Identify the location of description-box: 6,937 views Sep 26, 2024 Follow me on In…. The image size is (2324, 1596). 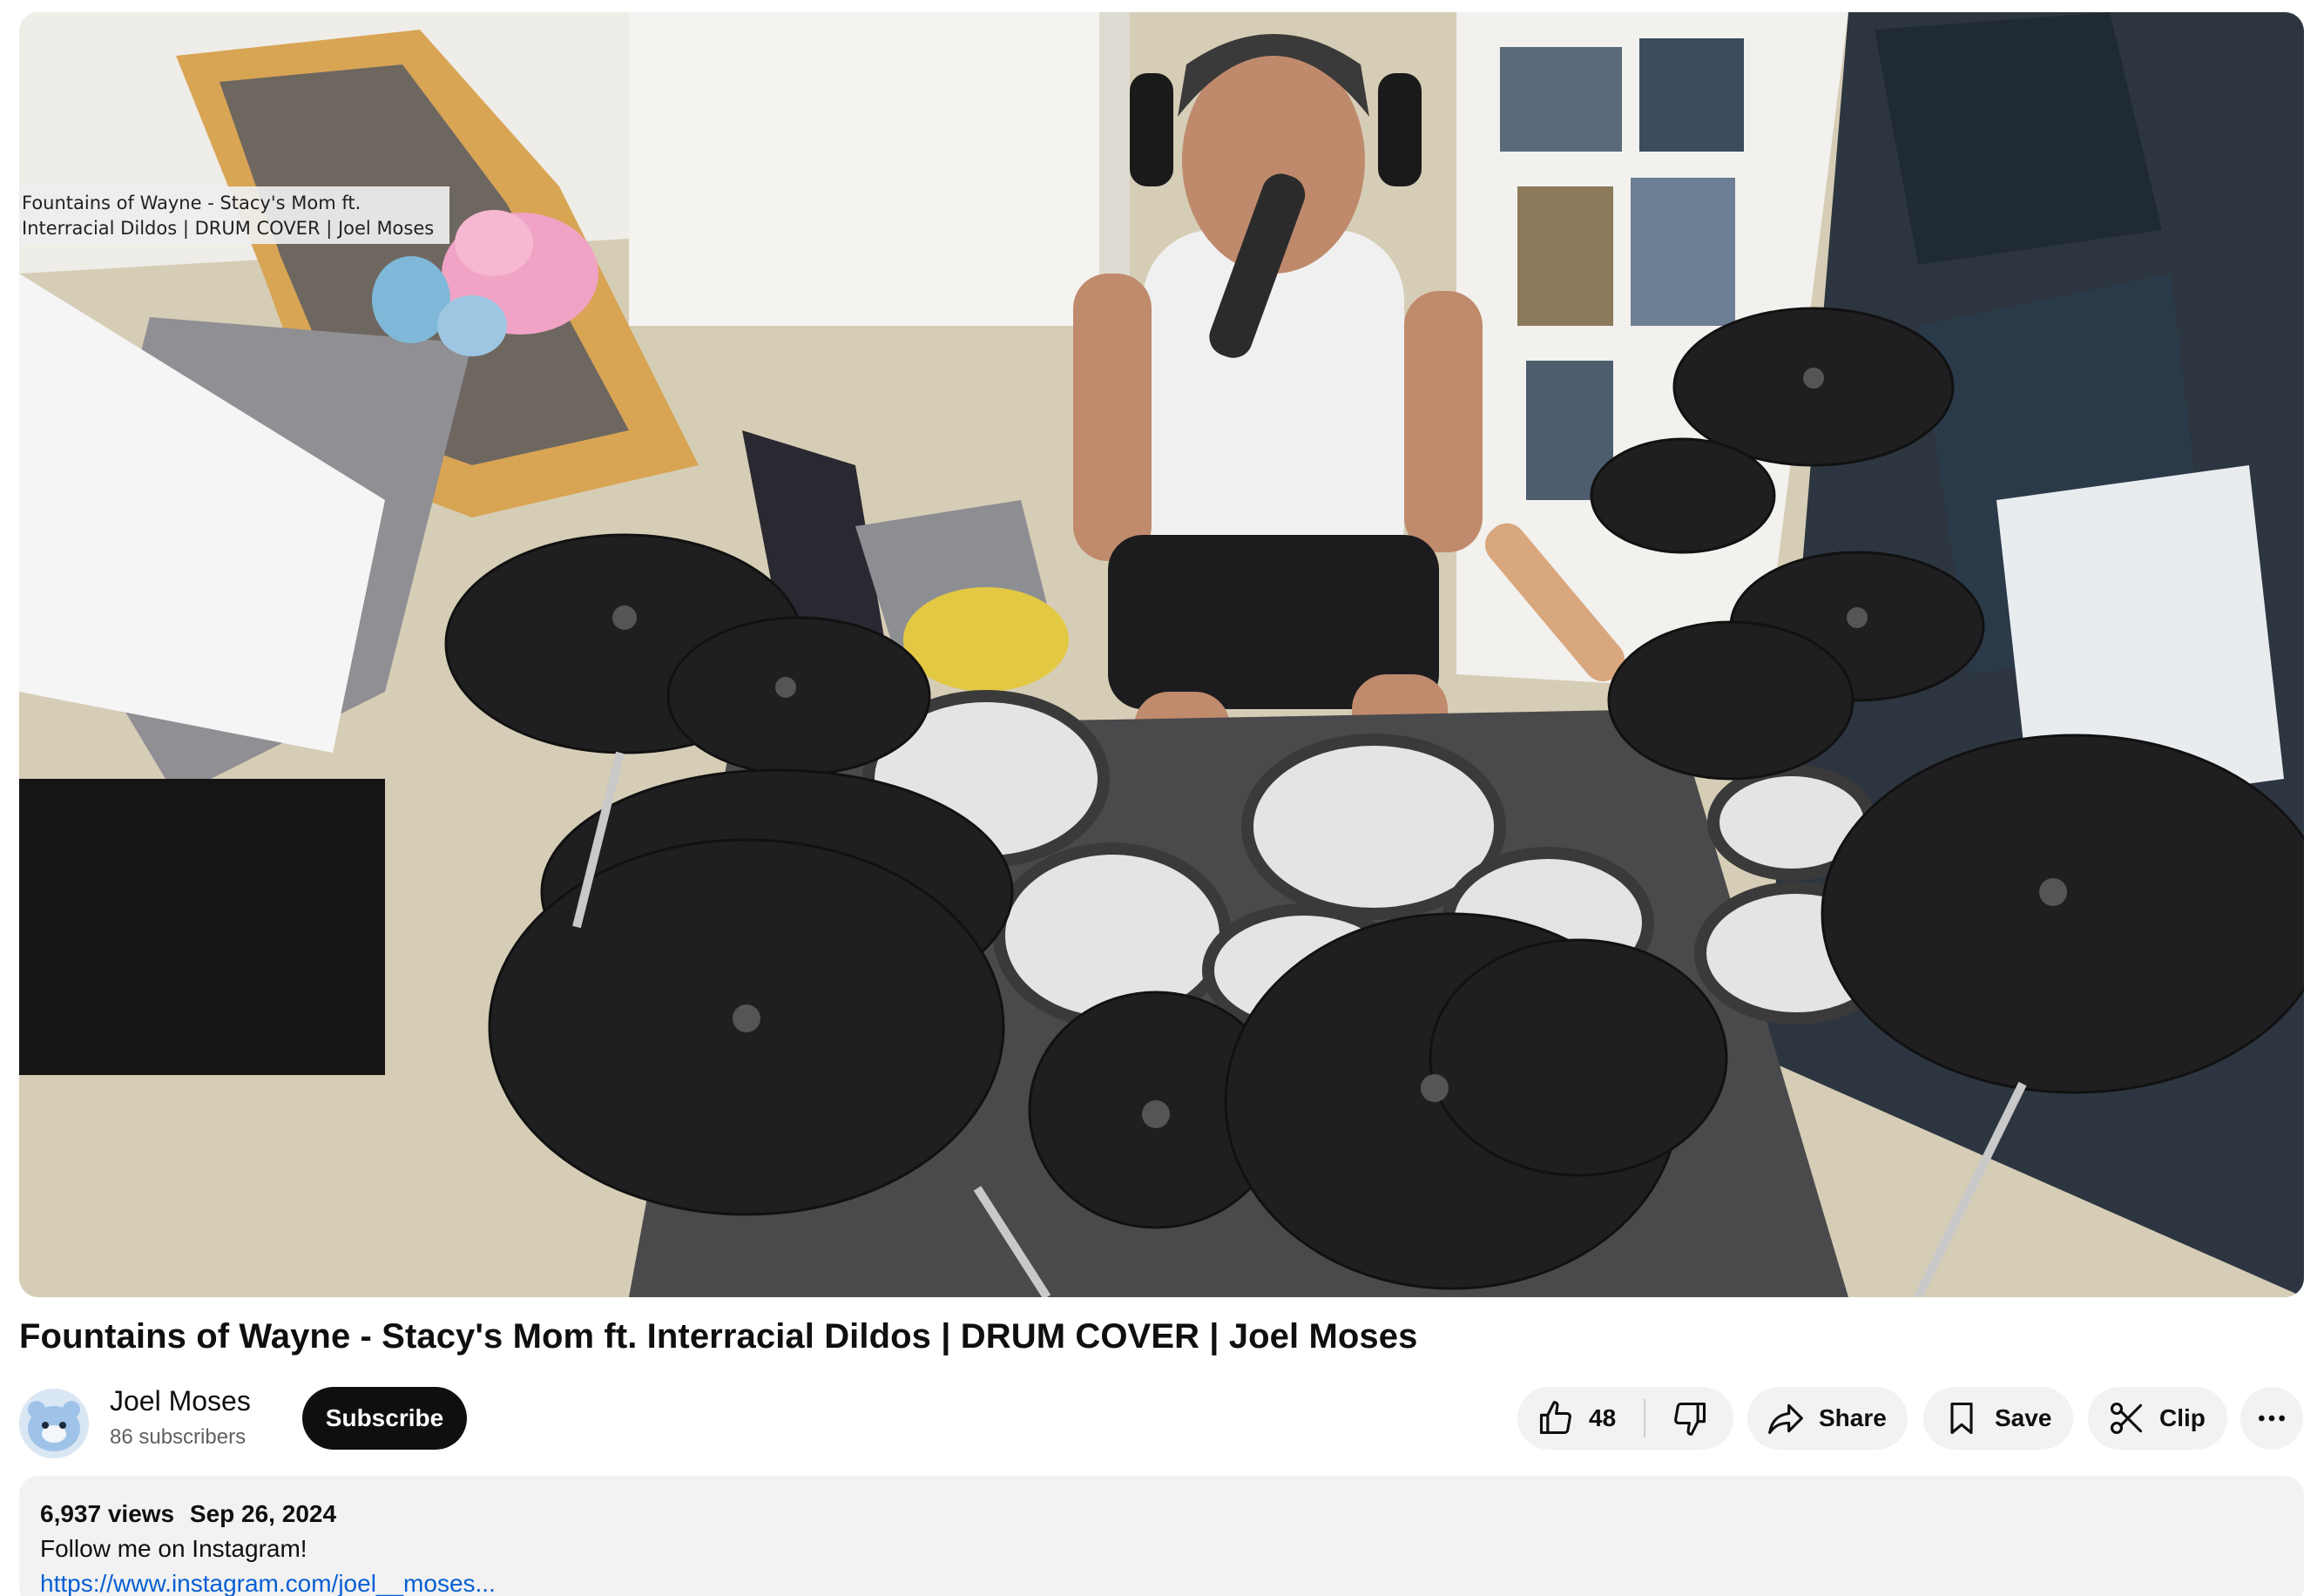
(1161, 1536).